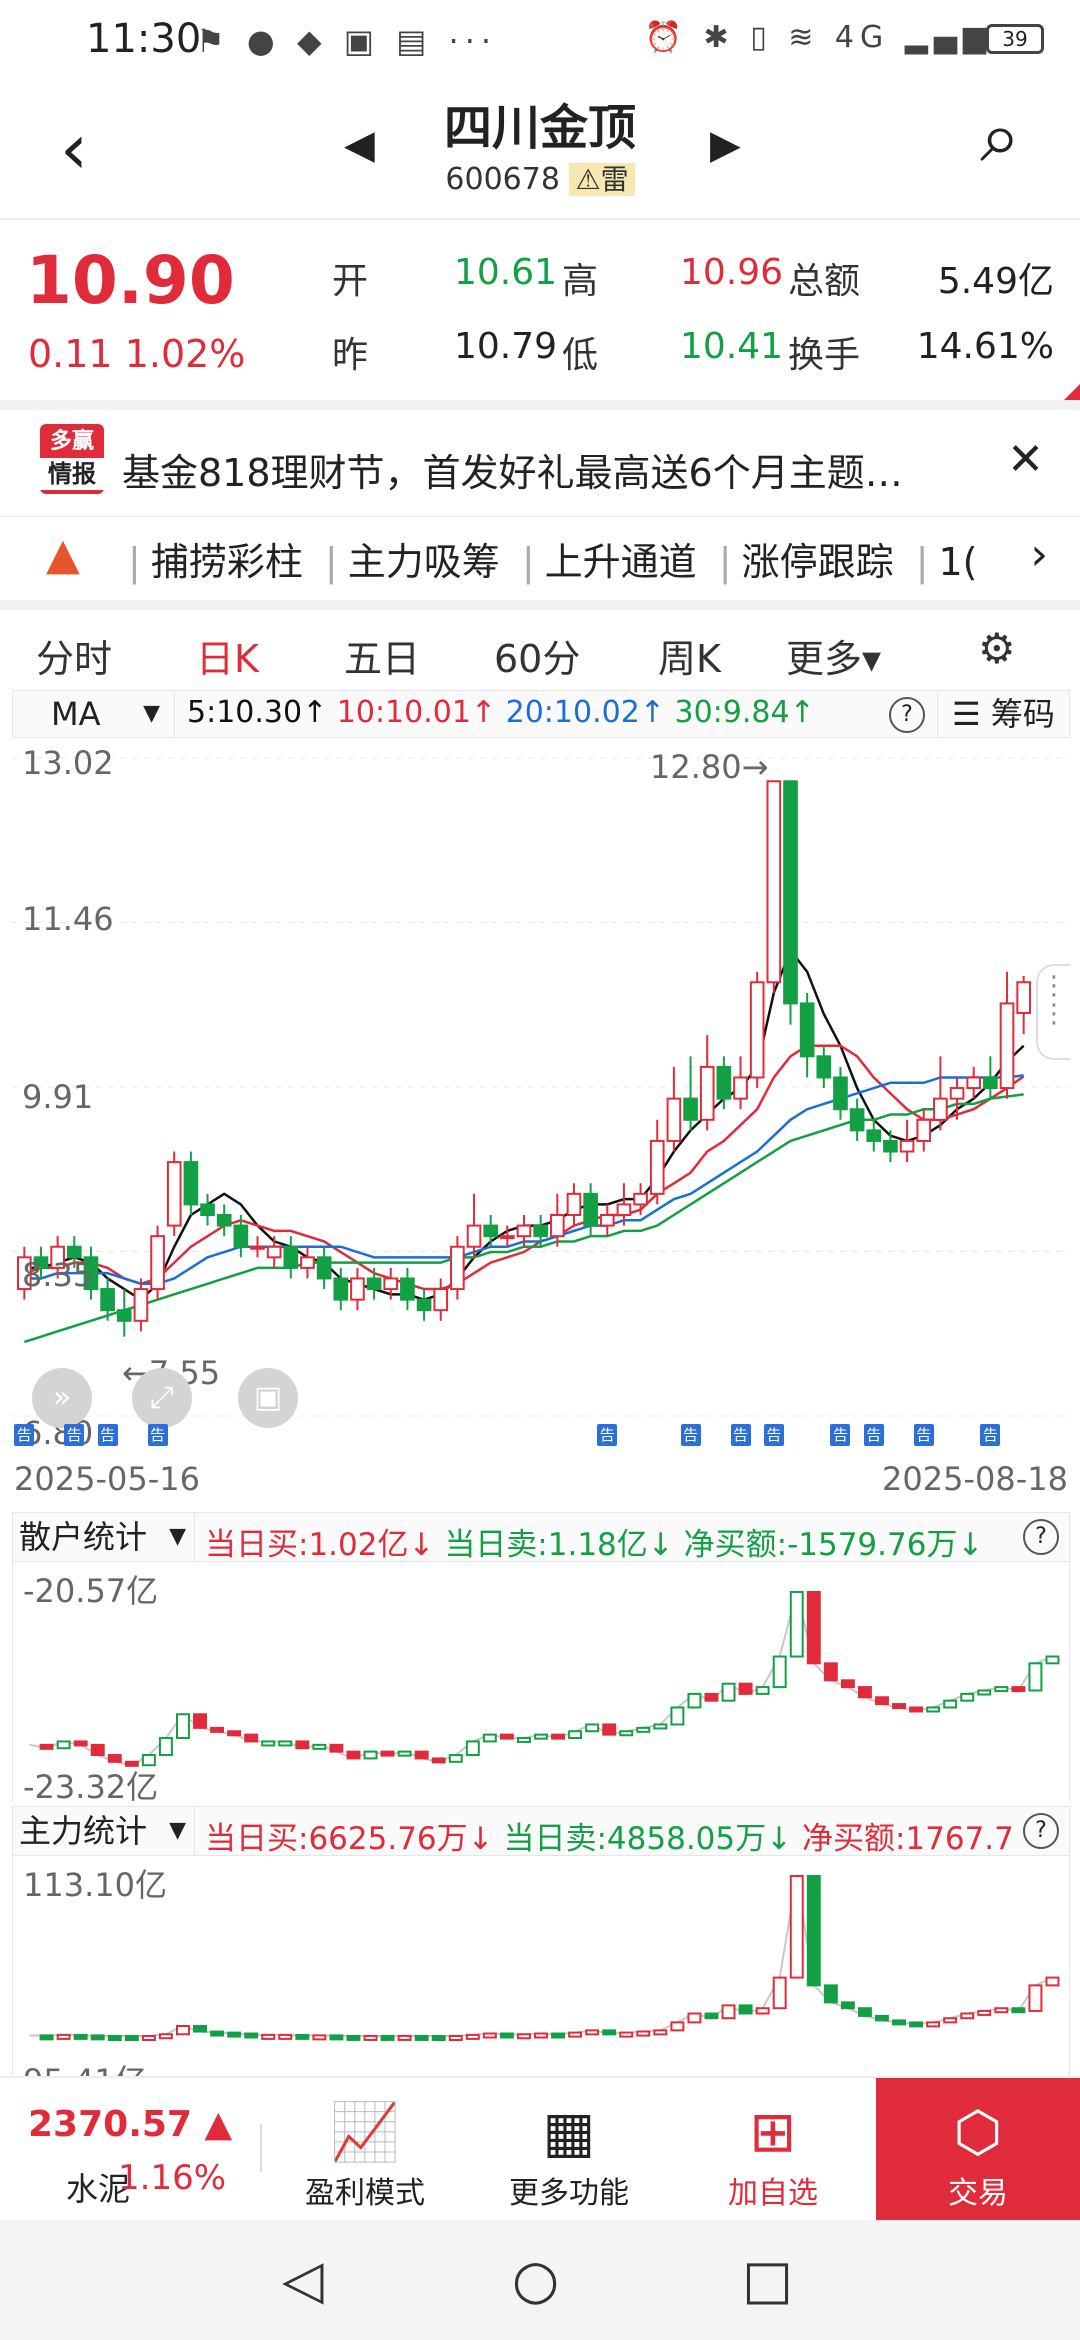 The height and width of the screenshot is (2340, 1080). Describe the element at coordinates (958, 562) in the screenshot. I see `tag-item: 1(` at that location.